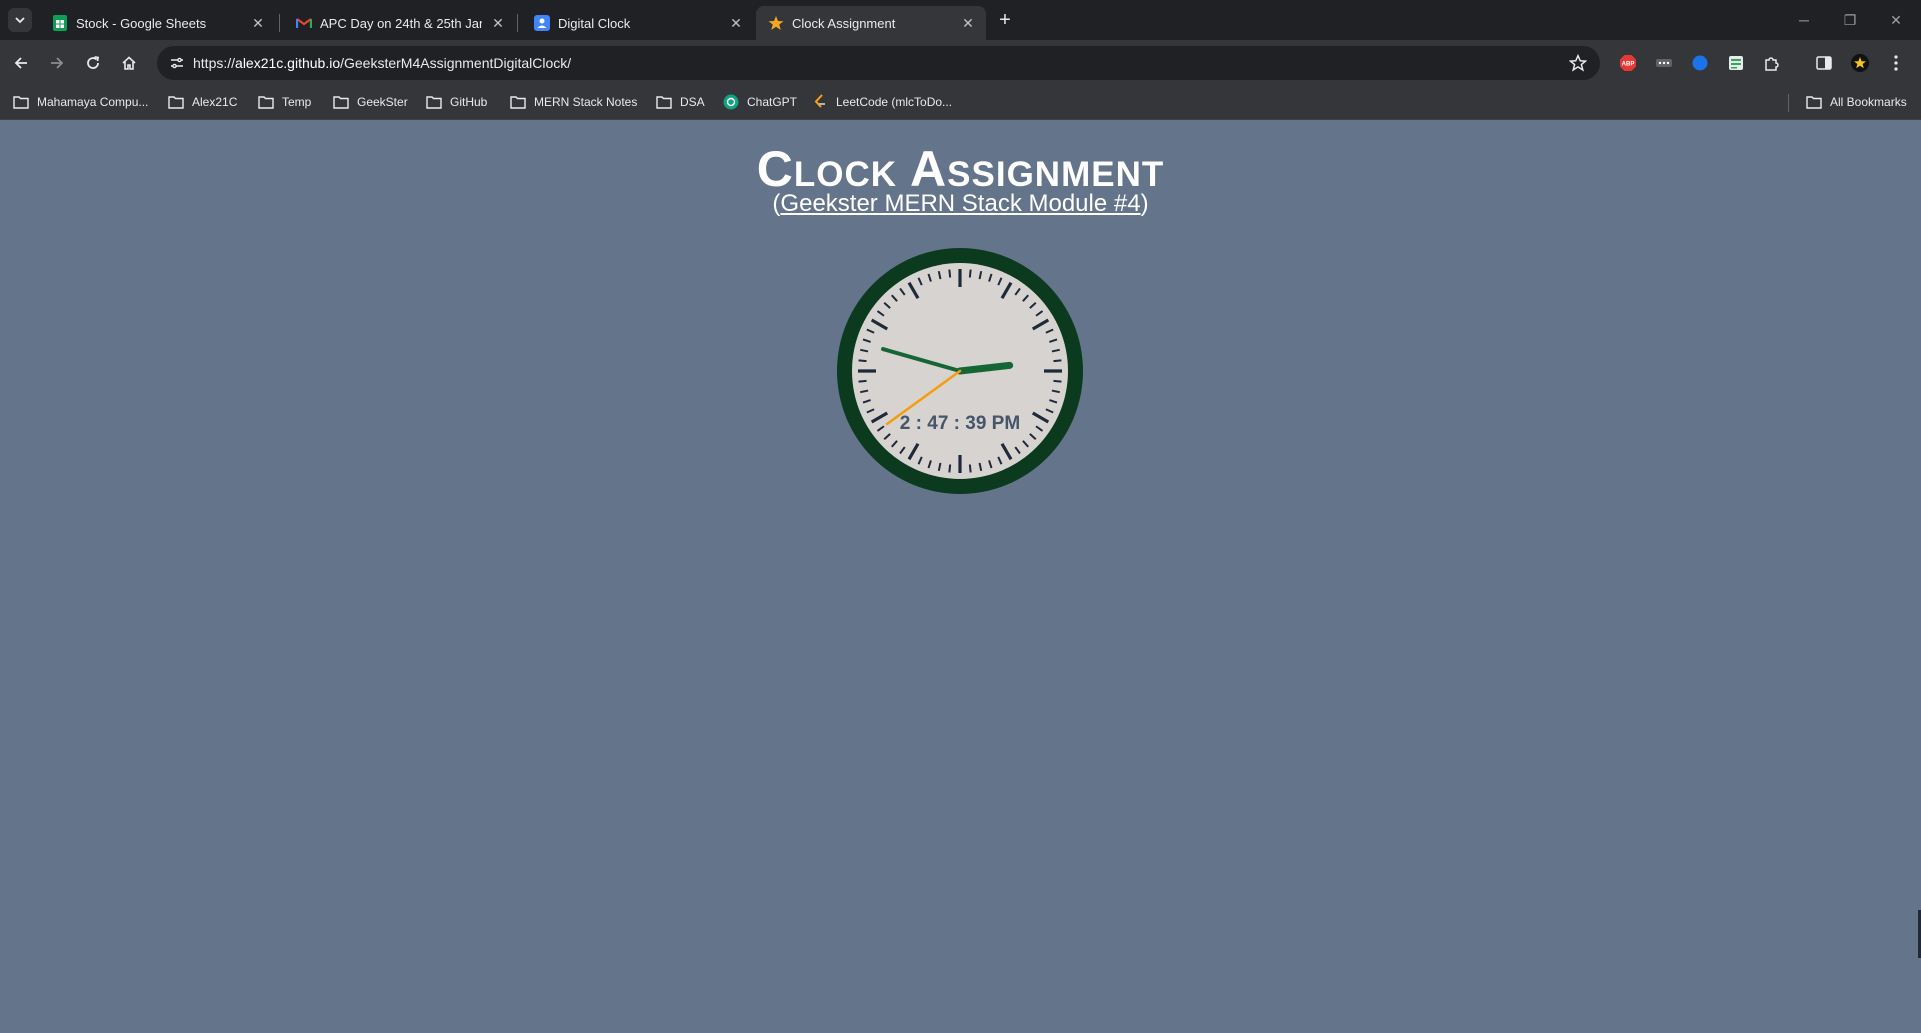  I want to click on arrow-right-icon, so click(57, 63).